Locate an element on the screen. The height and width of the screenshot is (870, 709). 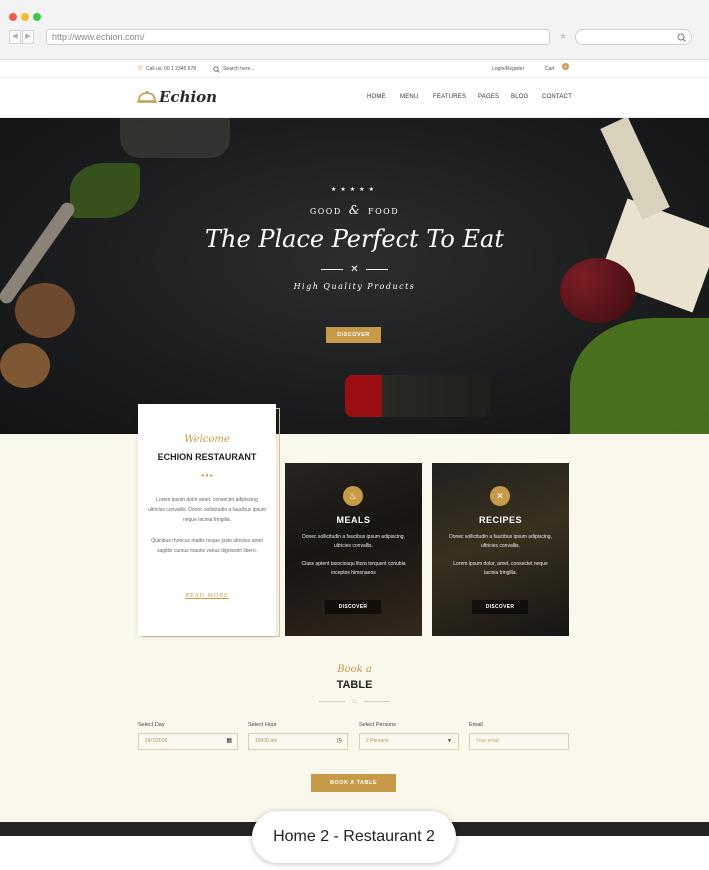
login-register-link: Login/Register is located at coordinates (508, 69).